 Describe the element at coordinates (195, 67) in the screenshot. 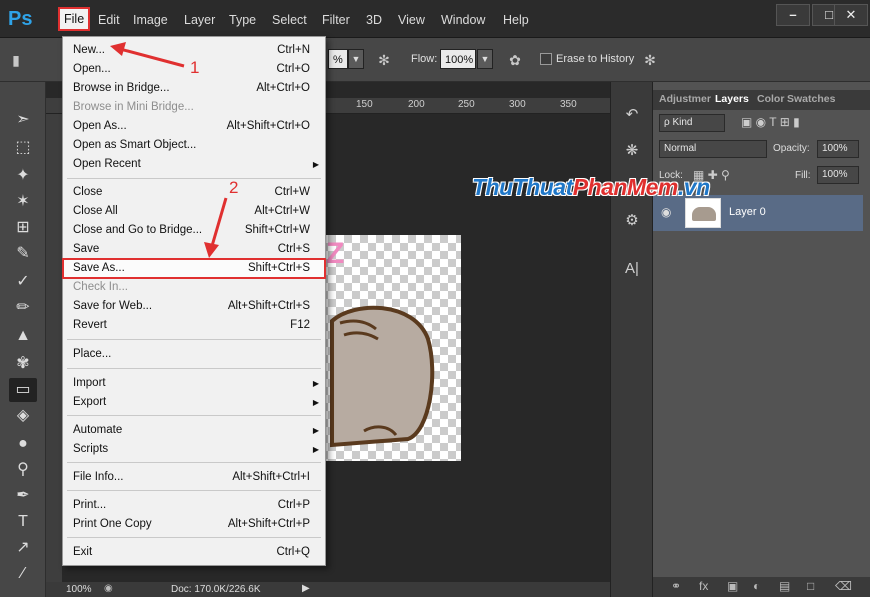

I see `annotation-step-1: 1` at that location.